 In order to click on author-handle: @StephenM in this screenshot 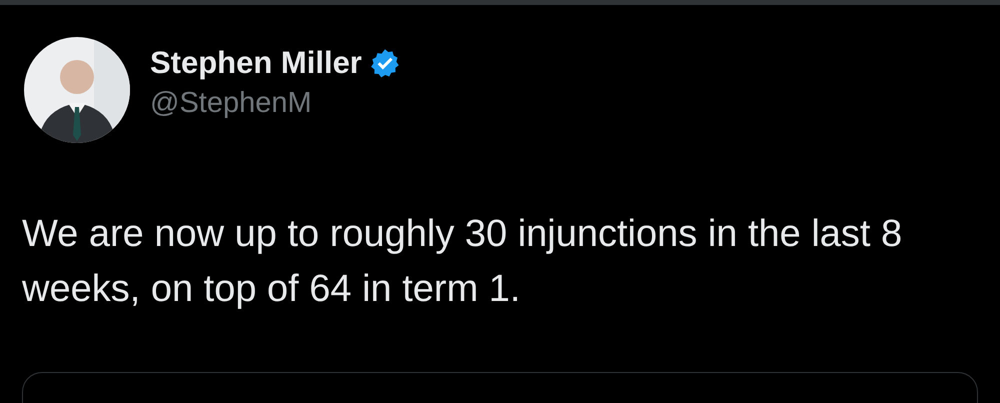, I will do `click(275, 103)`.